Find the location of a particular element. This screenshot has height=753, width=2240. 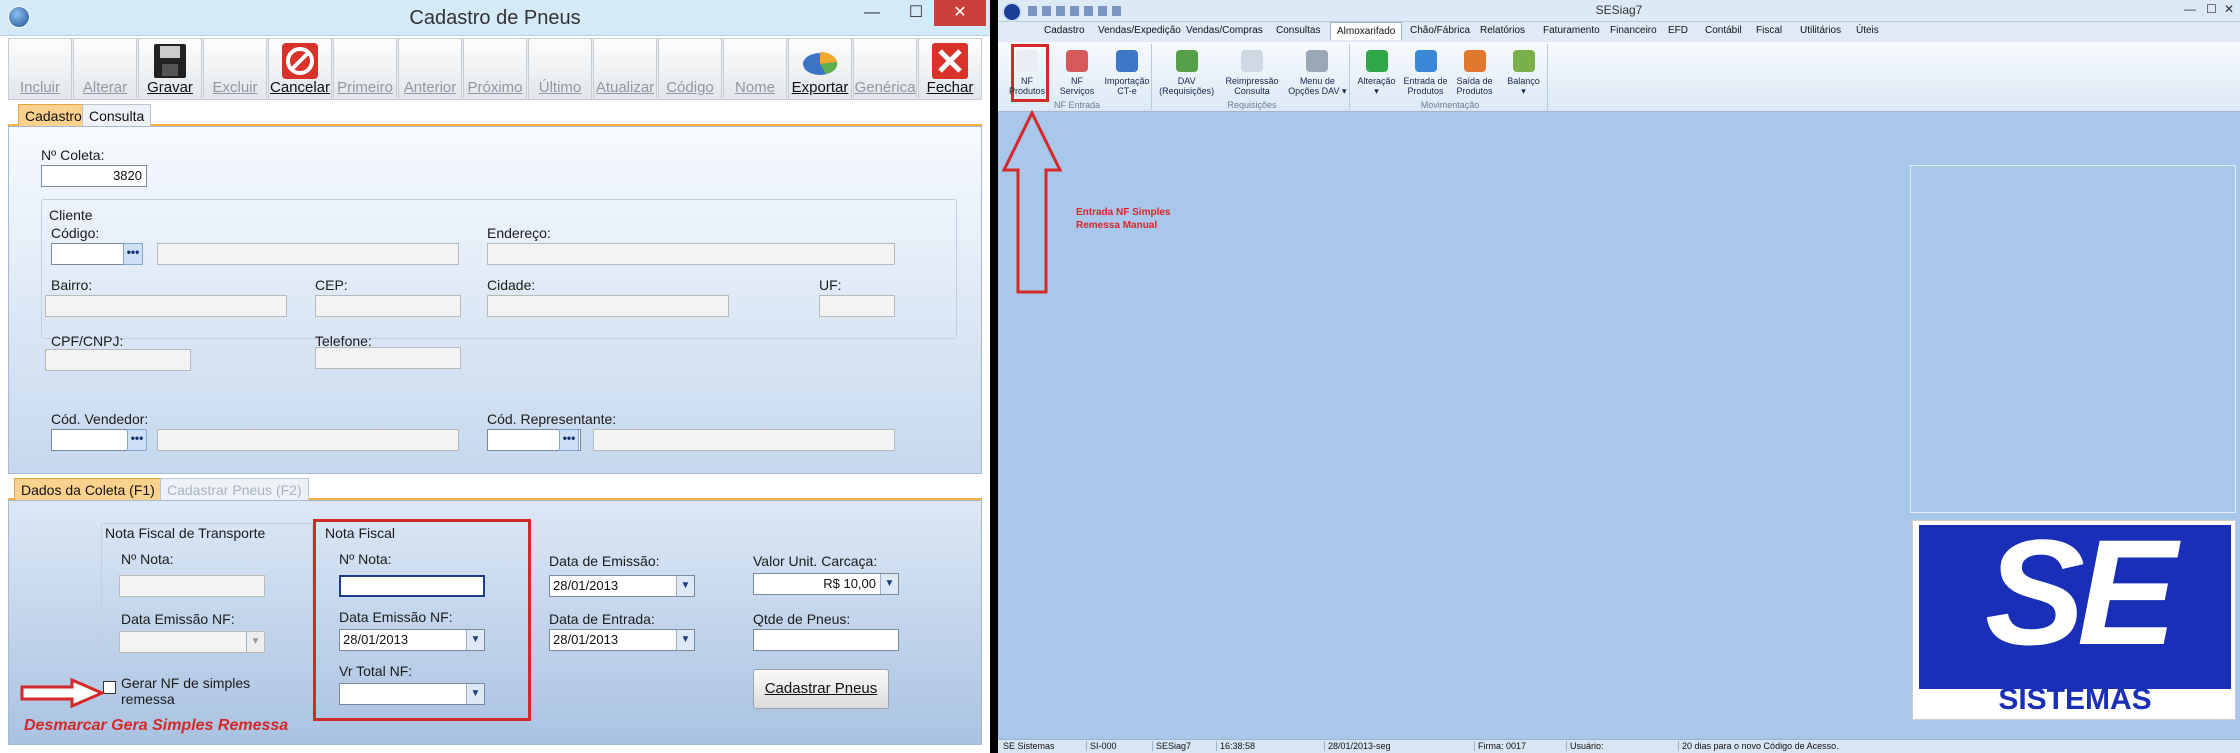

ribbon-button-label: DAV (Requisições) is located at coordinates (1187, 86).